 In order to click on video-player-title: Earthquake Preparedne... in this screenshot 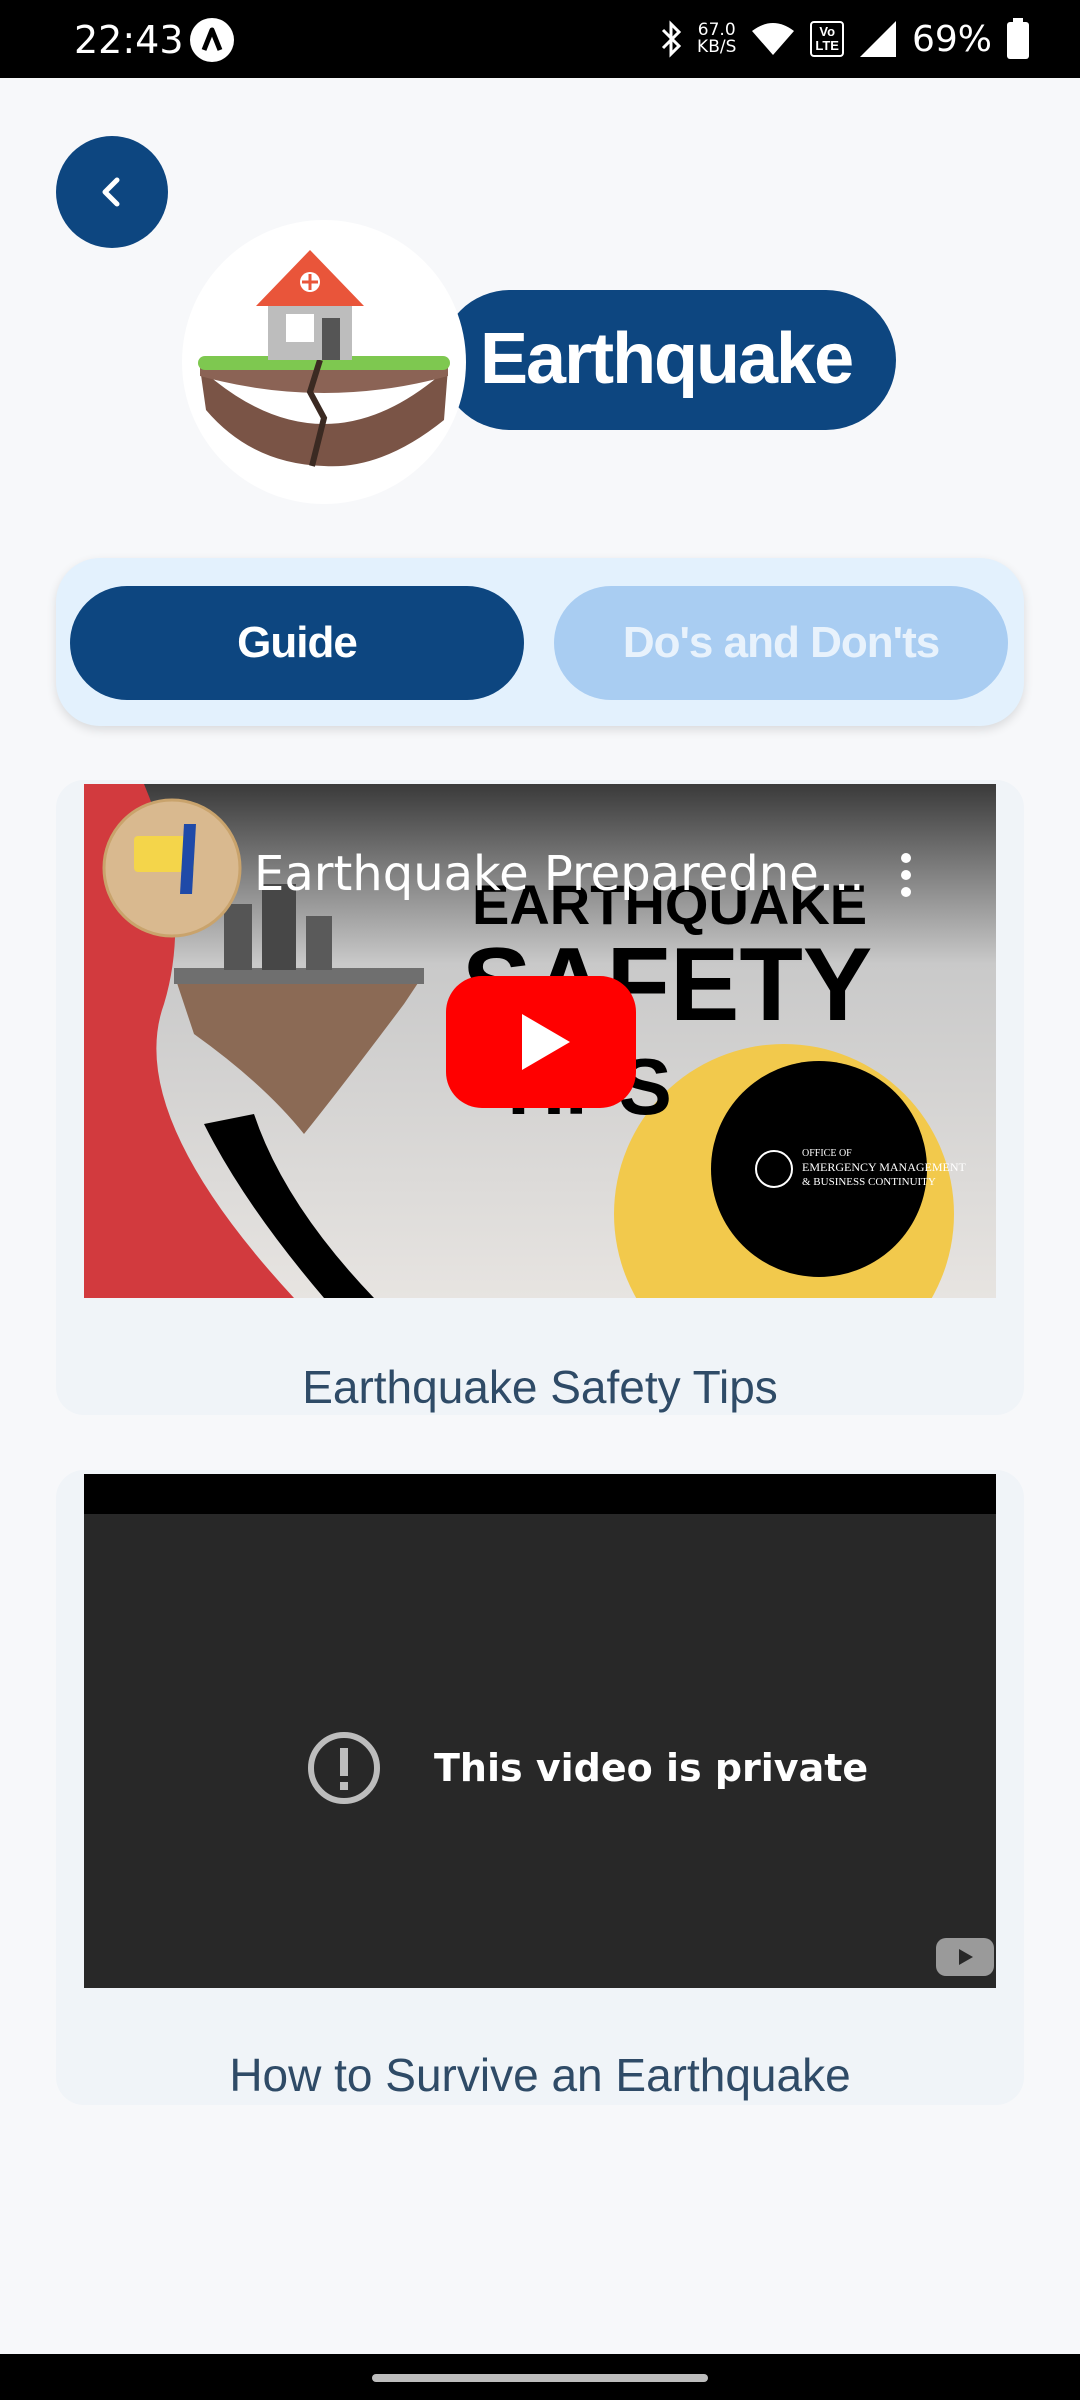, I will do `click(559, 874)`.